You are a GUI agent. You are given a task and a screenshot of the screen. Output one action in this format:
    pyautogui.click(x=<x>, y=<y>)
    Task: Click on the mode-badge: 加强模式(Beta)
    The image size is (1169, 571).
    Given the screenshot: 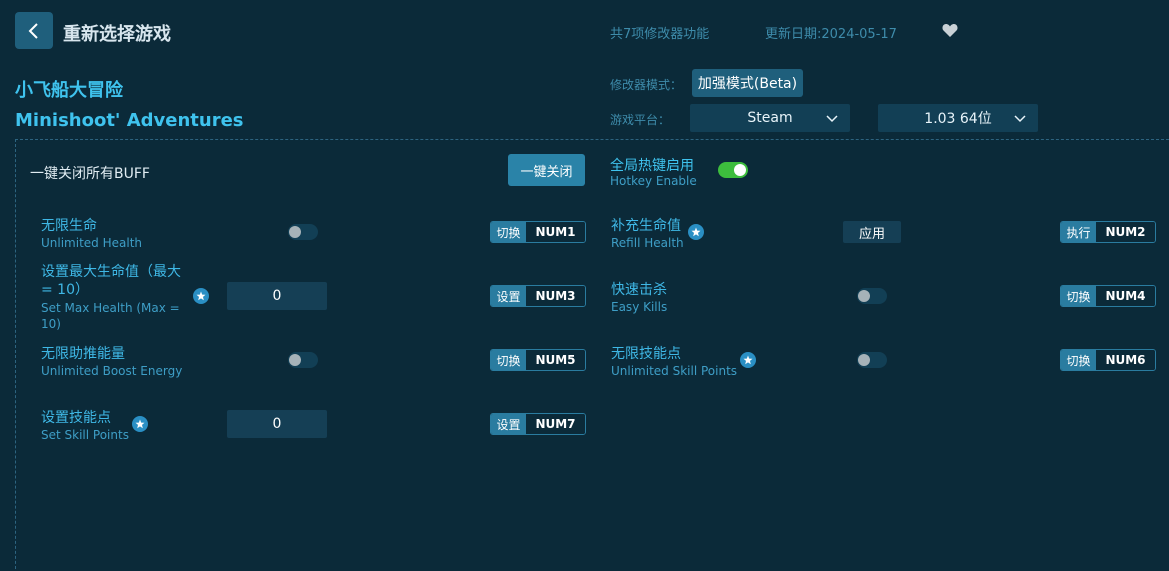 What is the action you would take?
    pyautogui.click(x=747, y=83)
    